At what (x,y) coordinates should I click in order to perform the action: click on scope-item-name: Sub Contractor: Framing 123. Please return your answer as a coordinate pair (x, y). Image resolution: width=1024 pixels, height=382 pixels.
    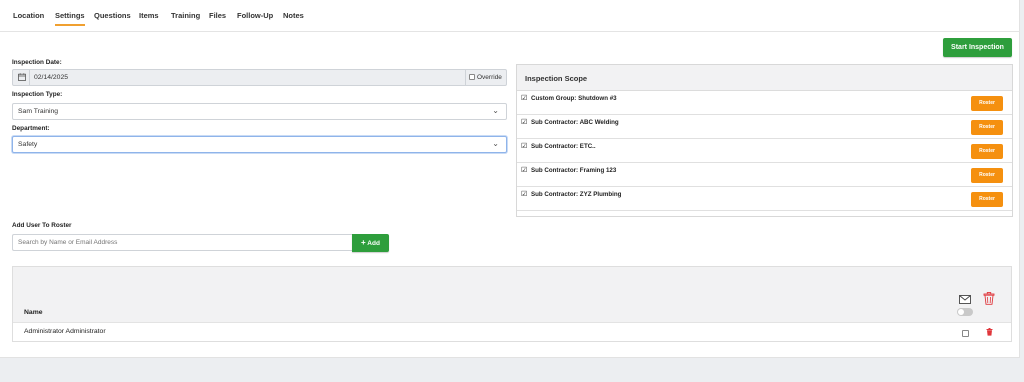
    Looking at the image, I should click on (574, 170).